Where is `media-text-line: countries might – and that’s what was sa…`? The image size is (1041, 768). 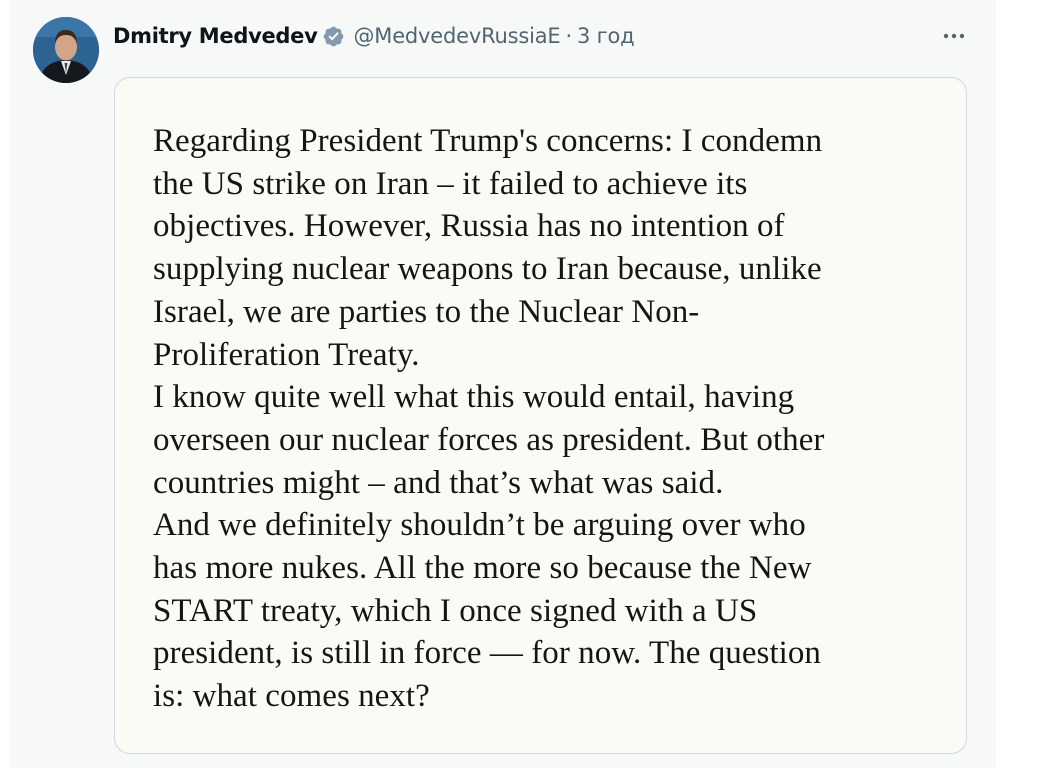 media-text-line: countries might – and that’s what was sa… is located at coordinates (438, 482).